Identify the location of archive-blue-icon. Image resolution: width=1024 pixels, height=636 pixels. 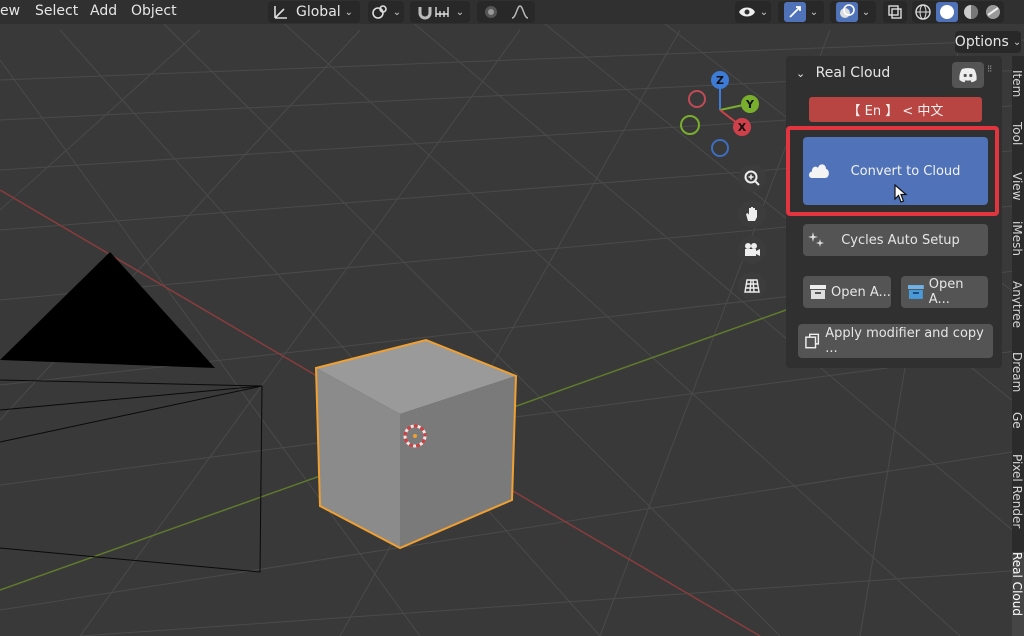
(915, 292).